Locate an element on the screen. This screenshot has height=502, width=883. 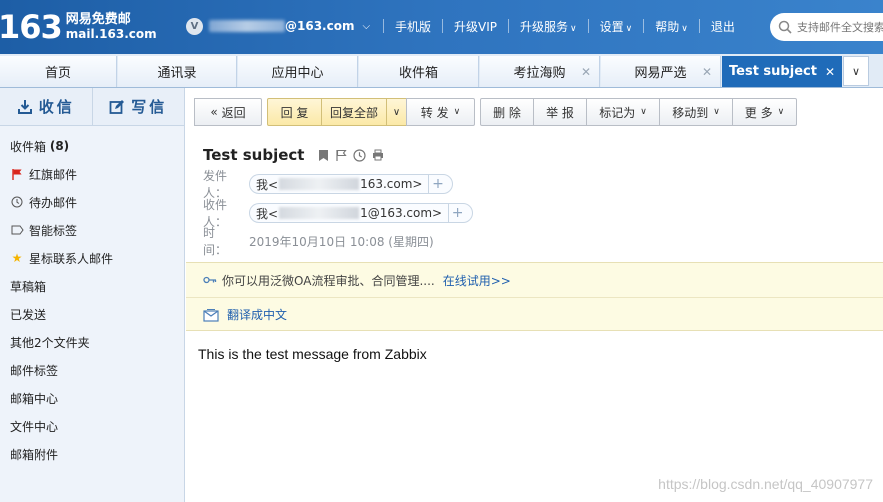
time-row: 时 间： 2019年10月10日 10:08 (星期四) is located at coordinates (318, 241).